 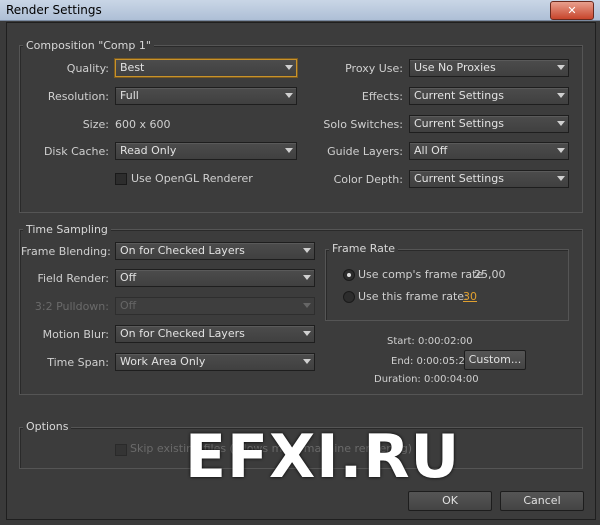 What do you see at coordinates (426, 379) in the screenshot?
I see `duration-time: Duration: 0:00:04:00` at bounding box center [426, 379].